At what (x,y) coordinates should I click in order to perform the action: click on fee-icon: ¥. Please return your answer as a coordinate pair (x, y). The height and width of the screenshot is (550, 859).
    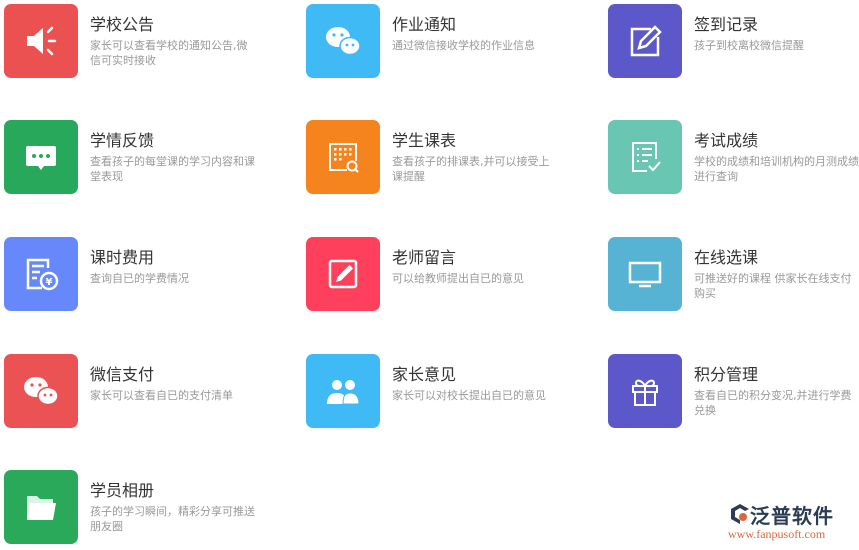
    Looking at the image, I should click on (42, 274).